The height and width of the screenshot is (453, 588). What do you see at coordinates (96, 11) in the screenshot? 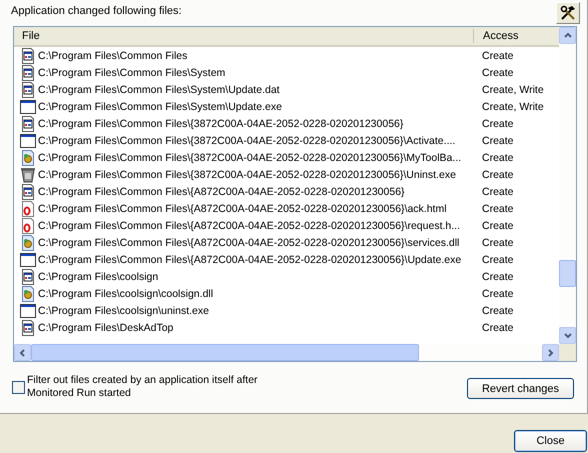
I see `heading: Application changed following files:` at bounding box center [96, 11].